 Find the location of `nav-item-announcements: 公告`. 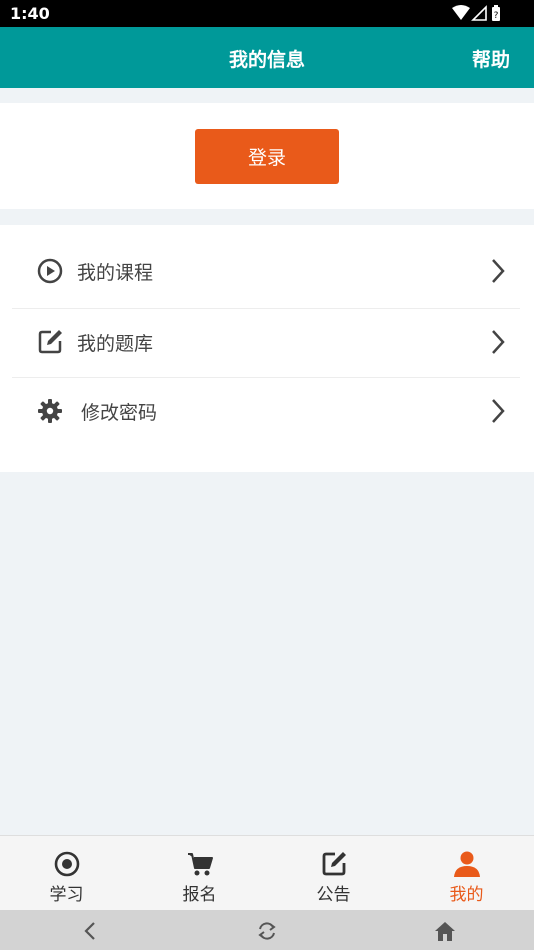

nav-item-announcements: 公告 is located at coordinates (333, 873).